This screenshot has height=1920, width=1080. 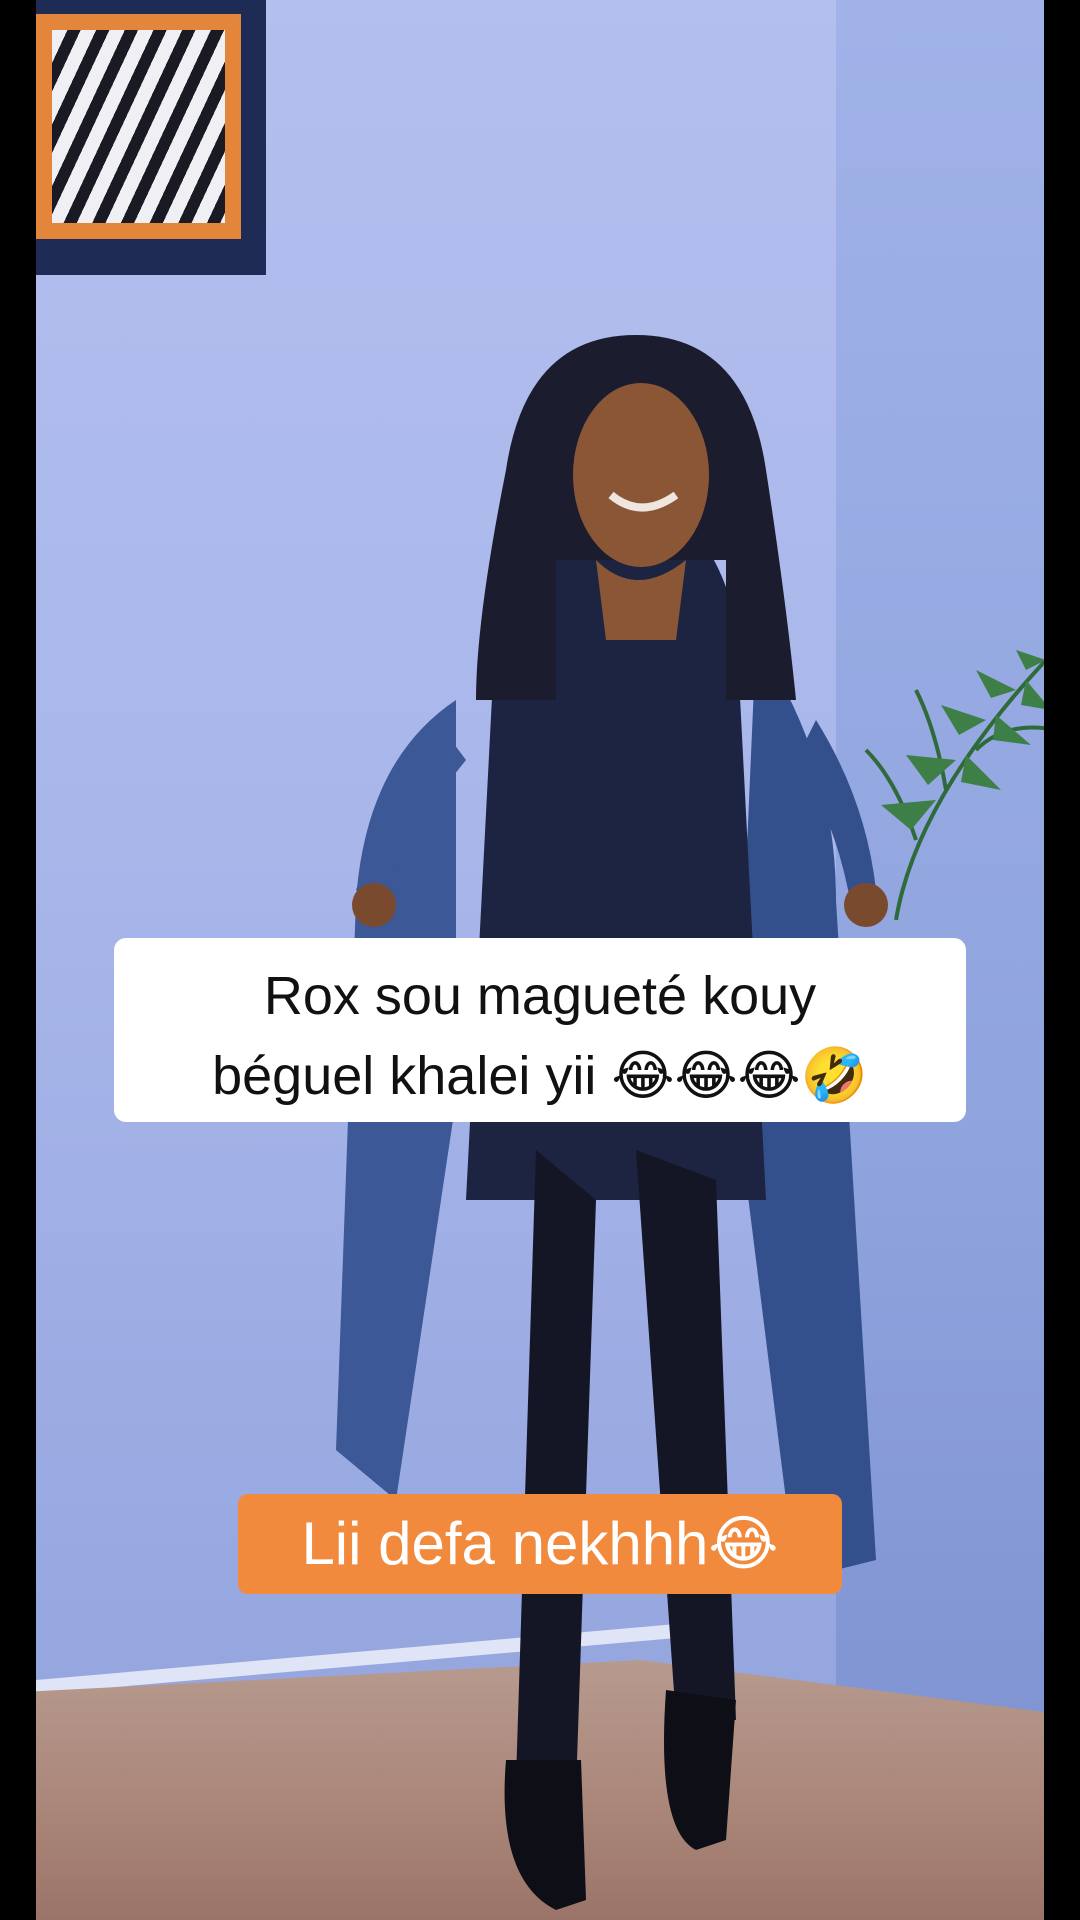 I want to click on text-sticker: Lii defa nekhhh😂, so click(x=540, y=1544).